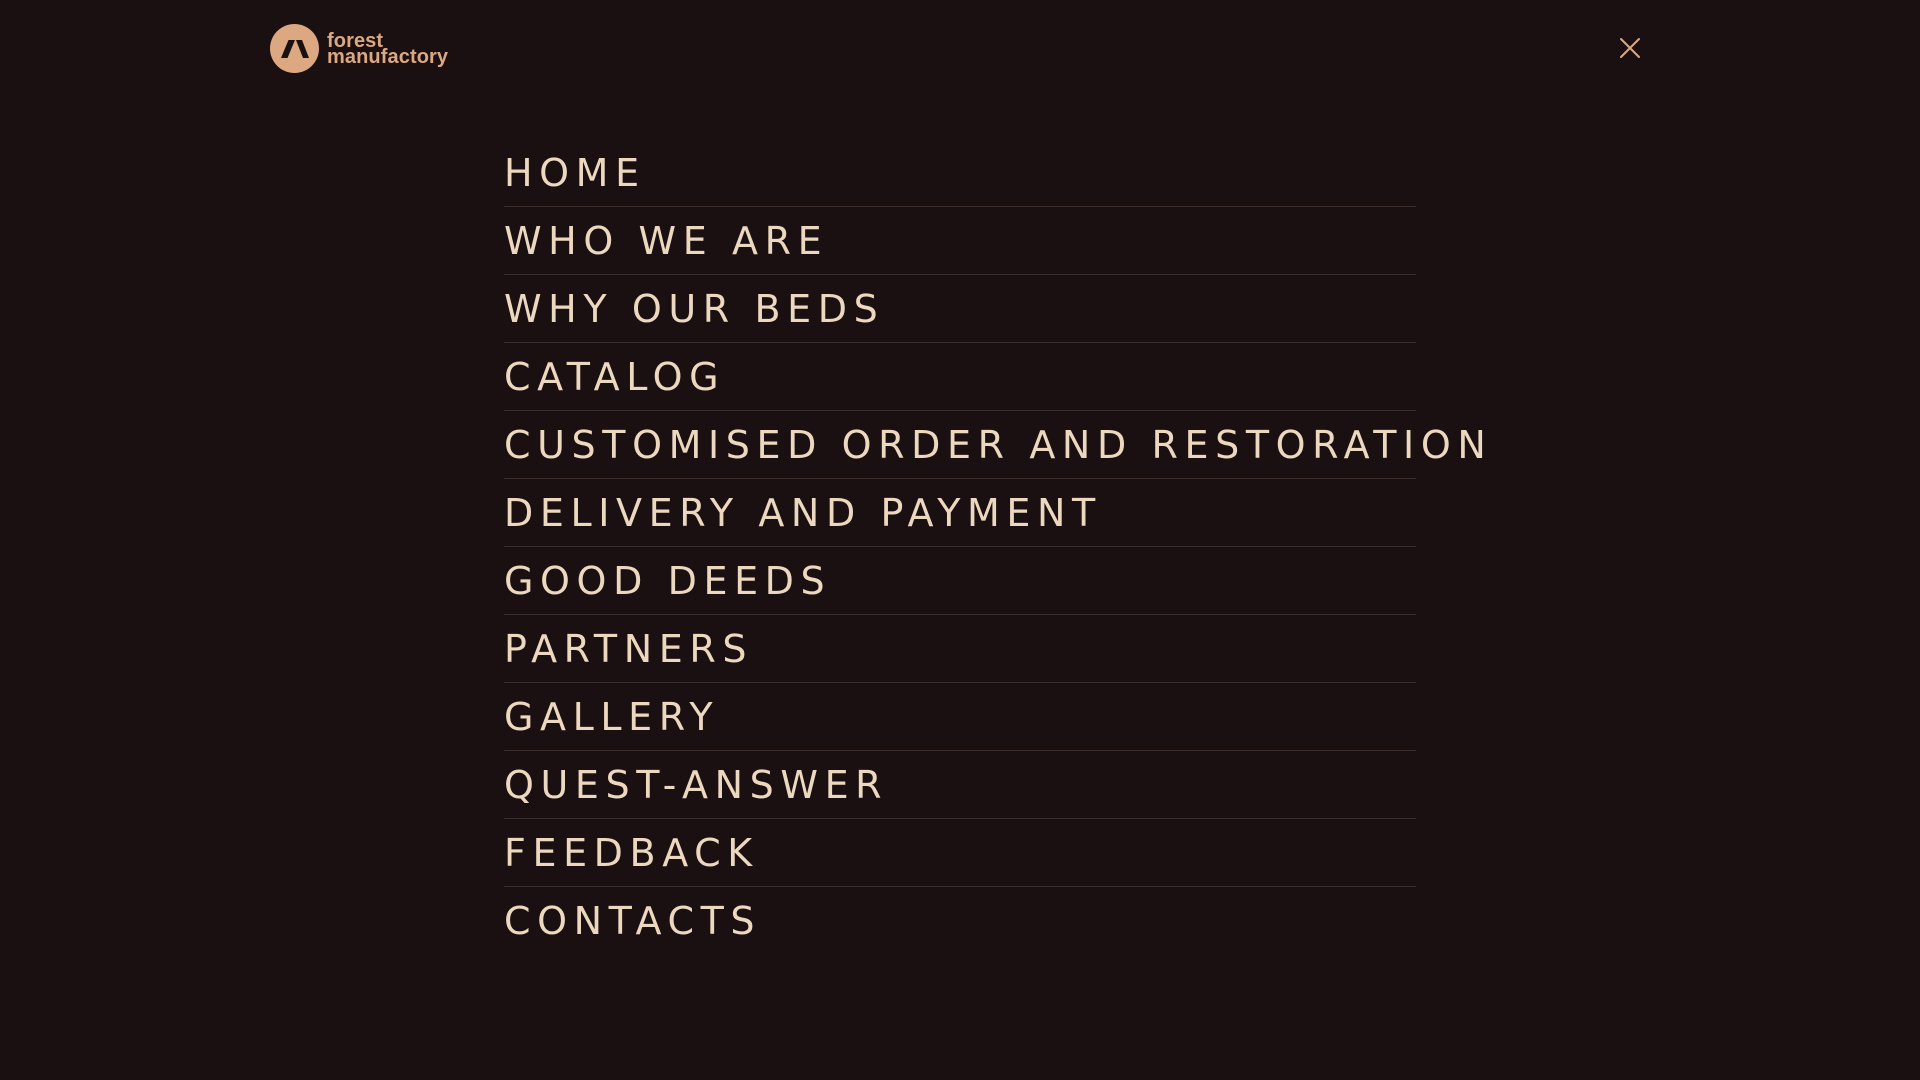 The height and width of the screenshot is (1080, 1920). Describe the element at coordinates (666, 241) in the screenshot. I see `nav-link-who-we-are: WHO WE ARE` at that location.